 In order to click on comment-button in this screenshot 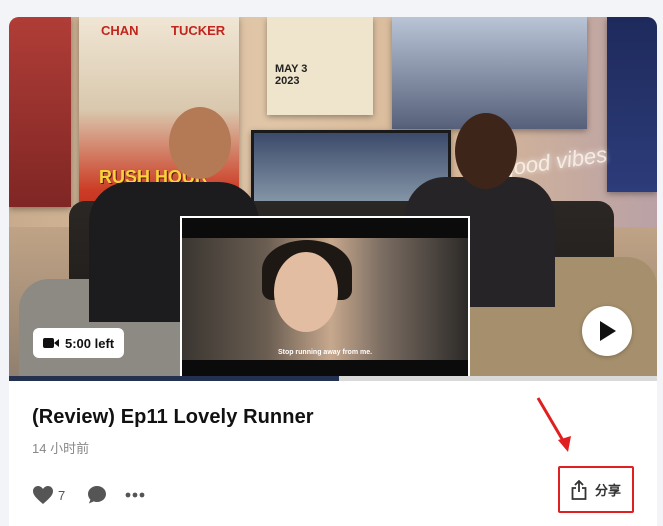, I will do `click(97, 495)`.